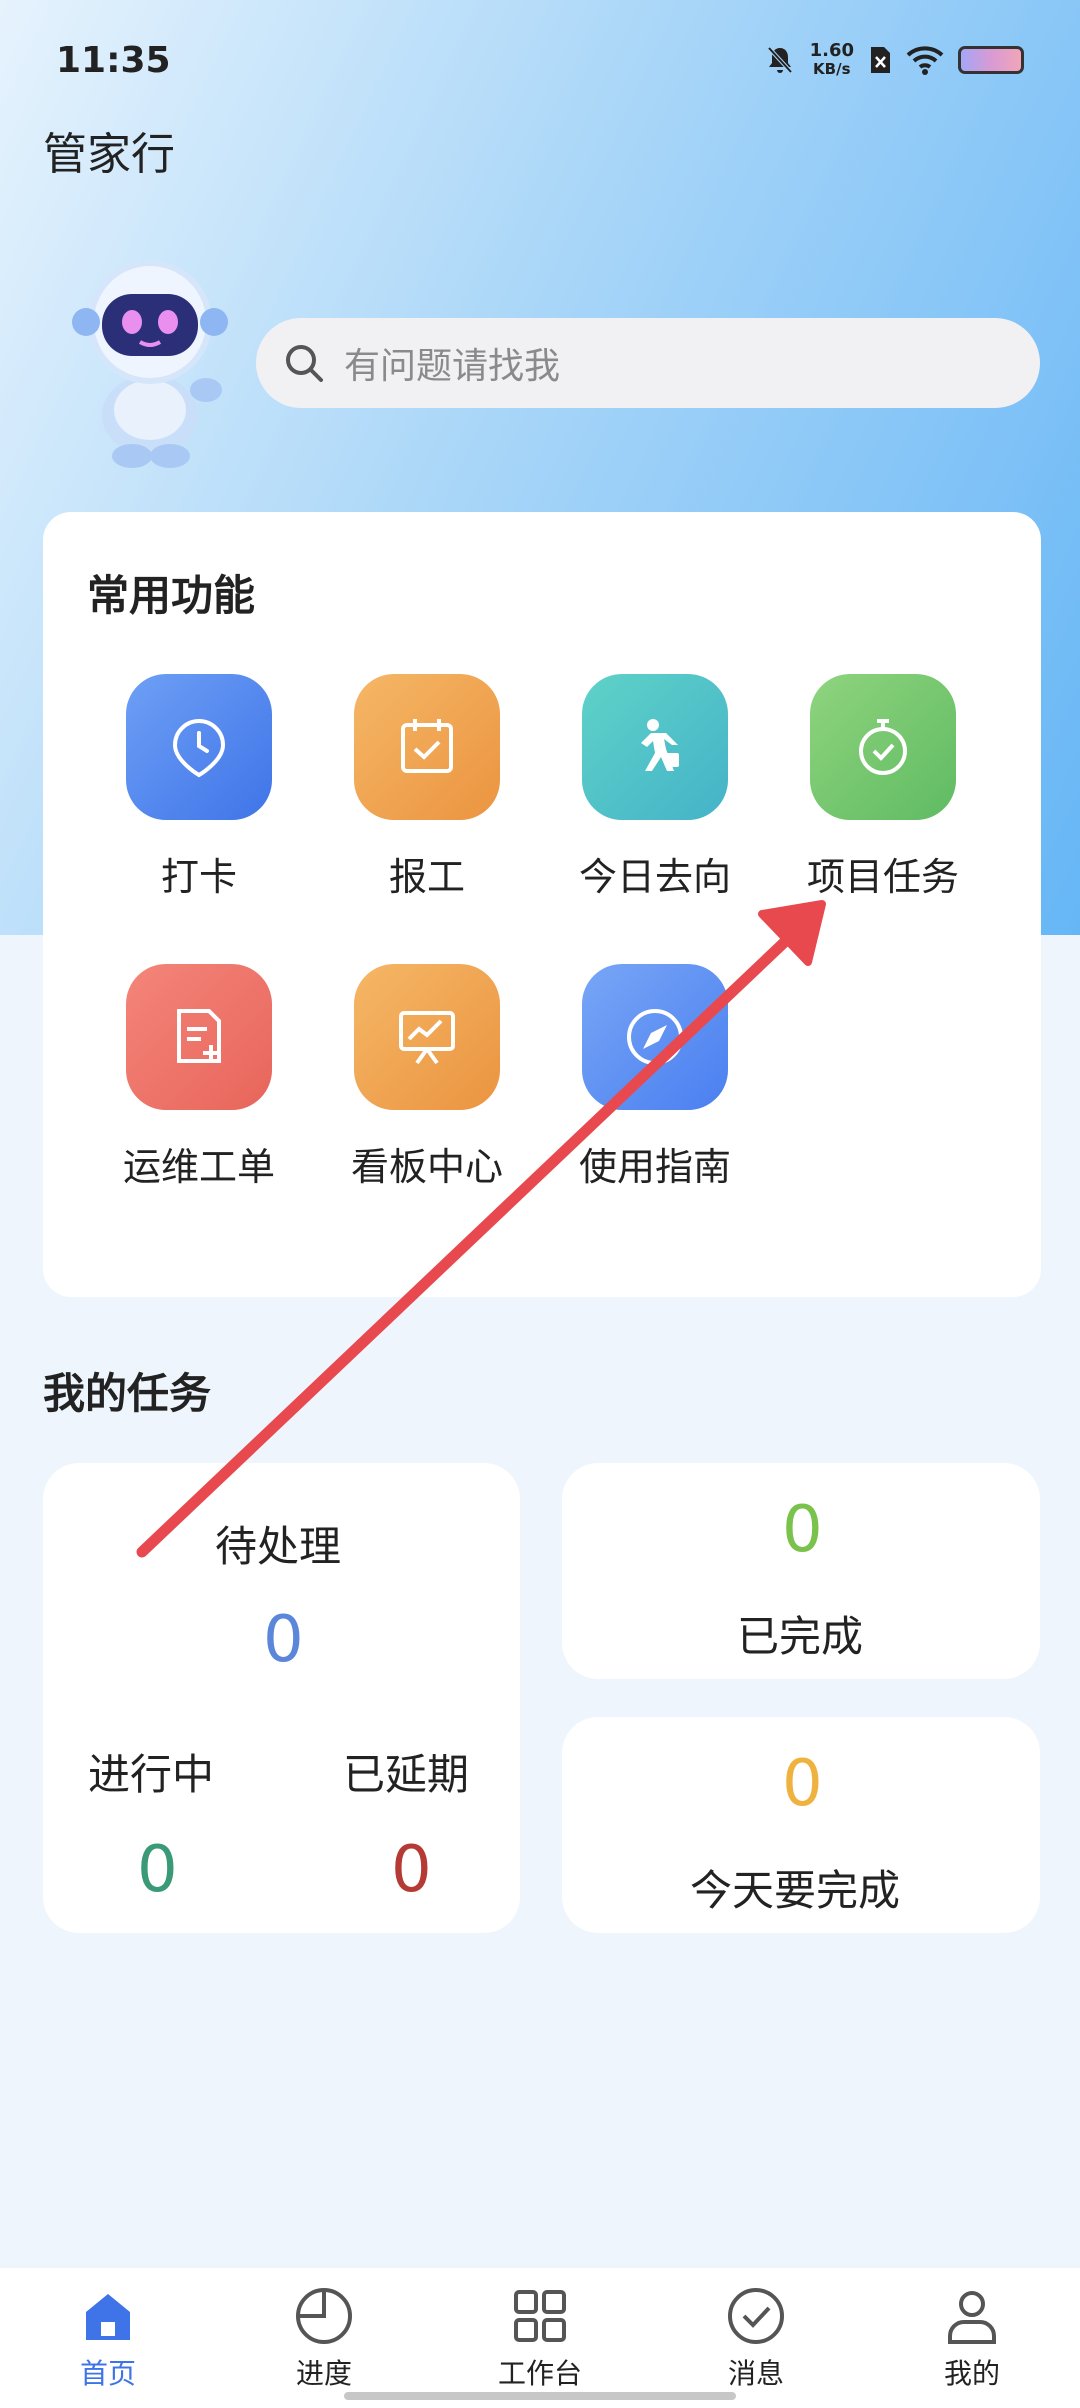  Describe the element at coordinates (426, 877) in the screenshot. I see `function-label: 报工` at that location.